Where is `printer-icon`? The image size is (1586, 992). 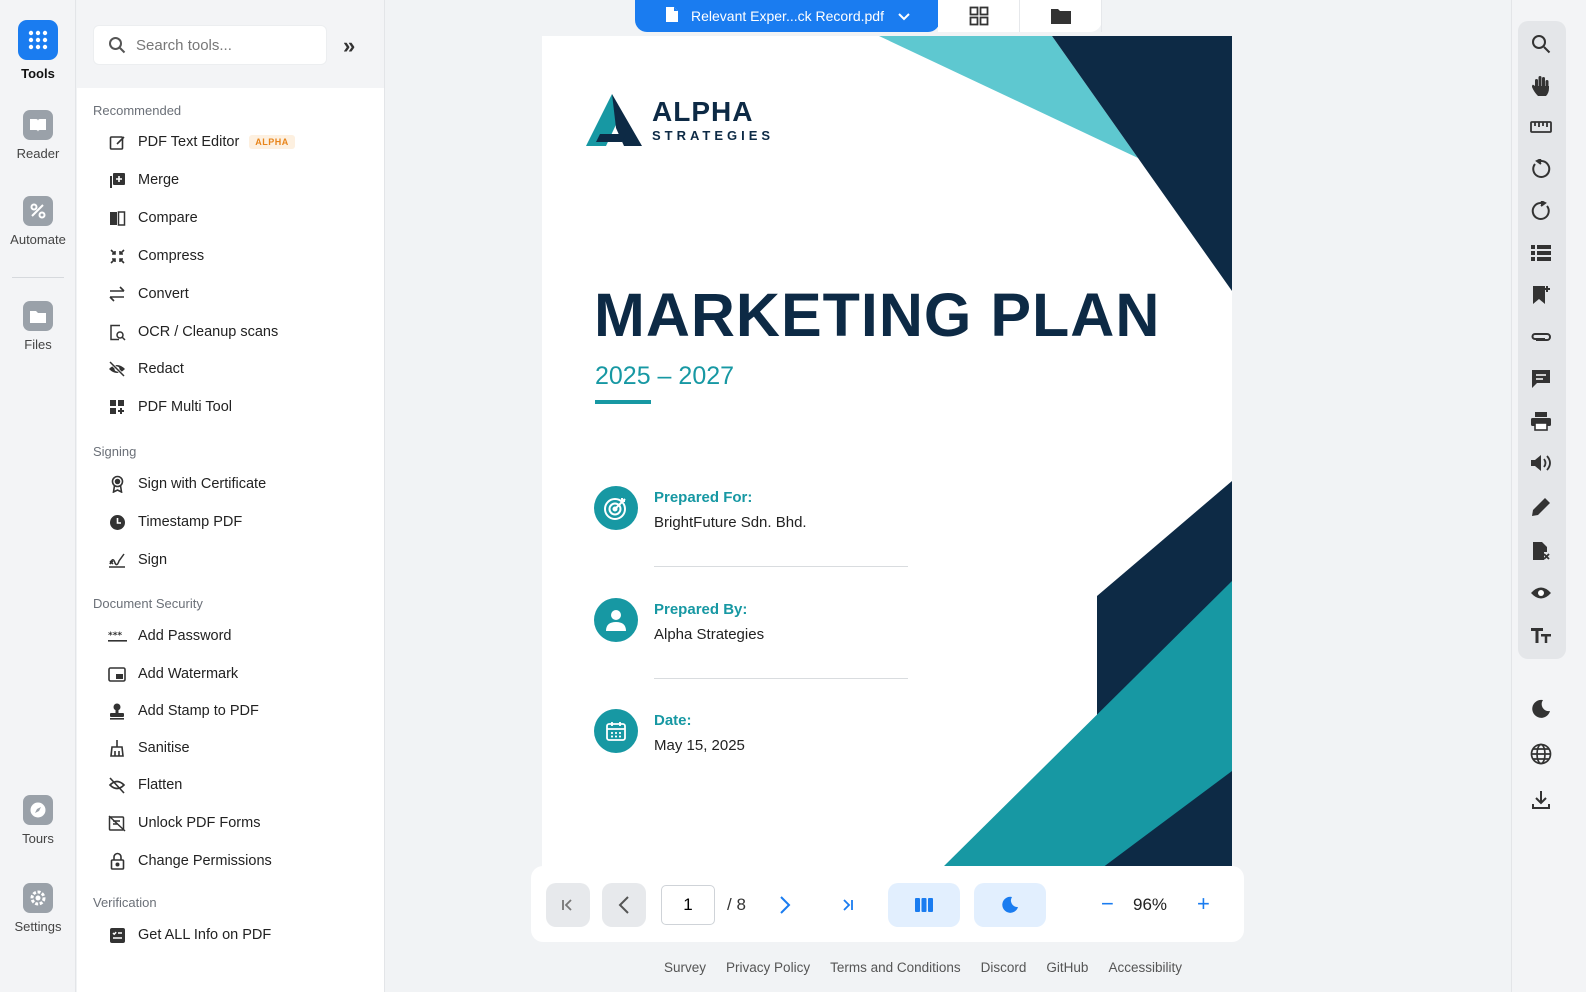
printer-icon is located at coordinates (1541, 421).